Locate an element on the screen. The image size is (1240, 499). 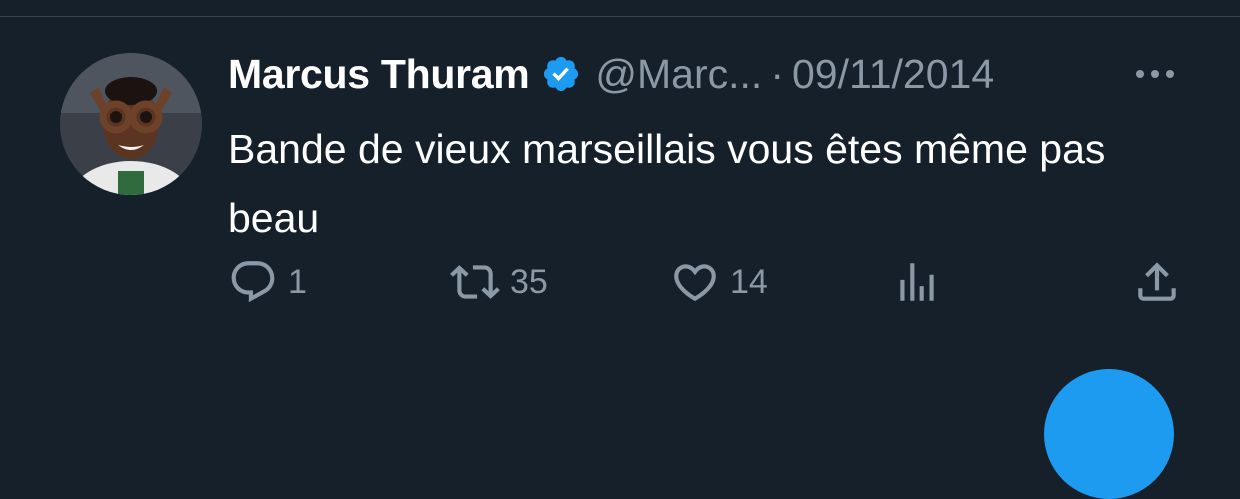
reply-button: 1 is located at coordinates (267, 282).